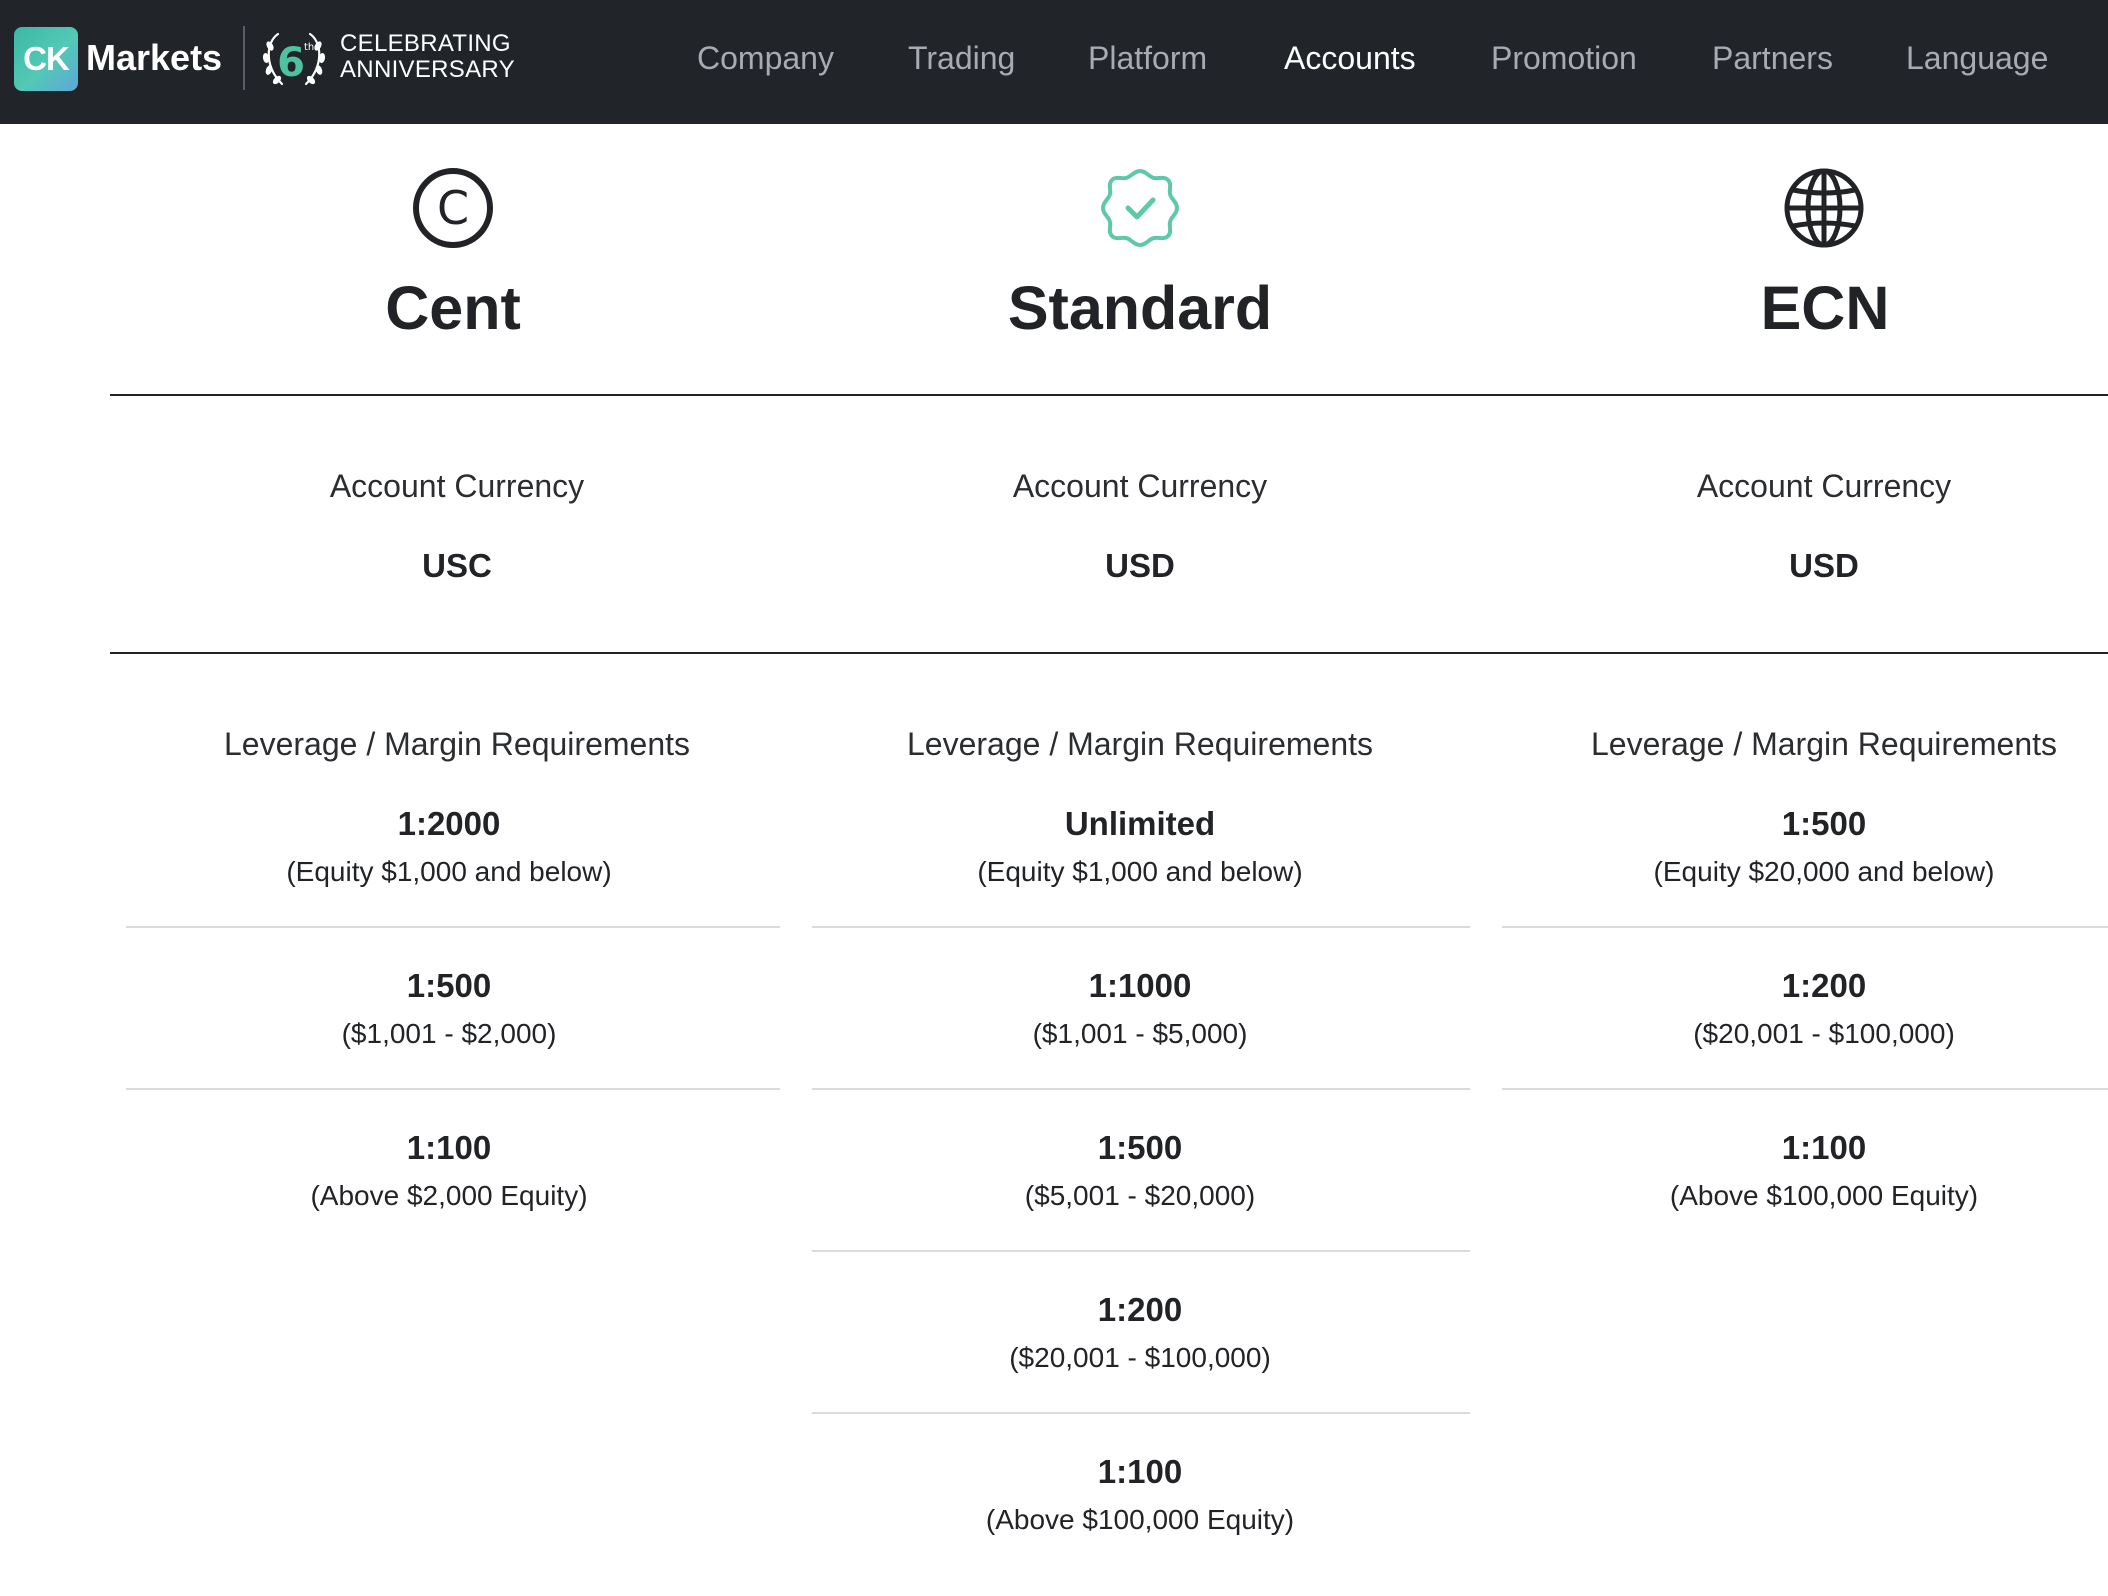  What do you see at coordinates (1824, 208) in the screenshot?
I see `globe-icon` at bounding box center [1824, 208].